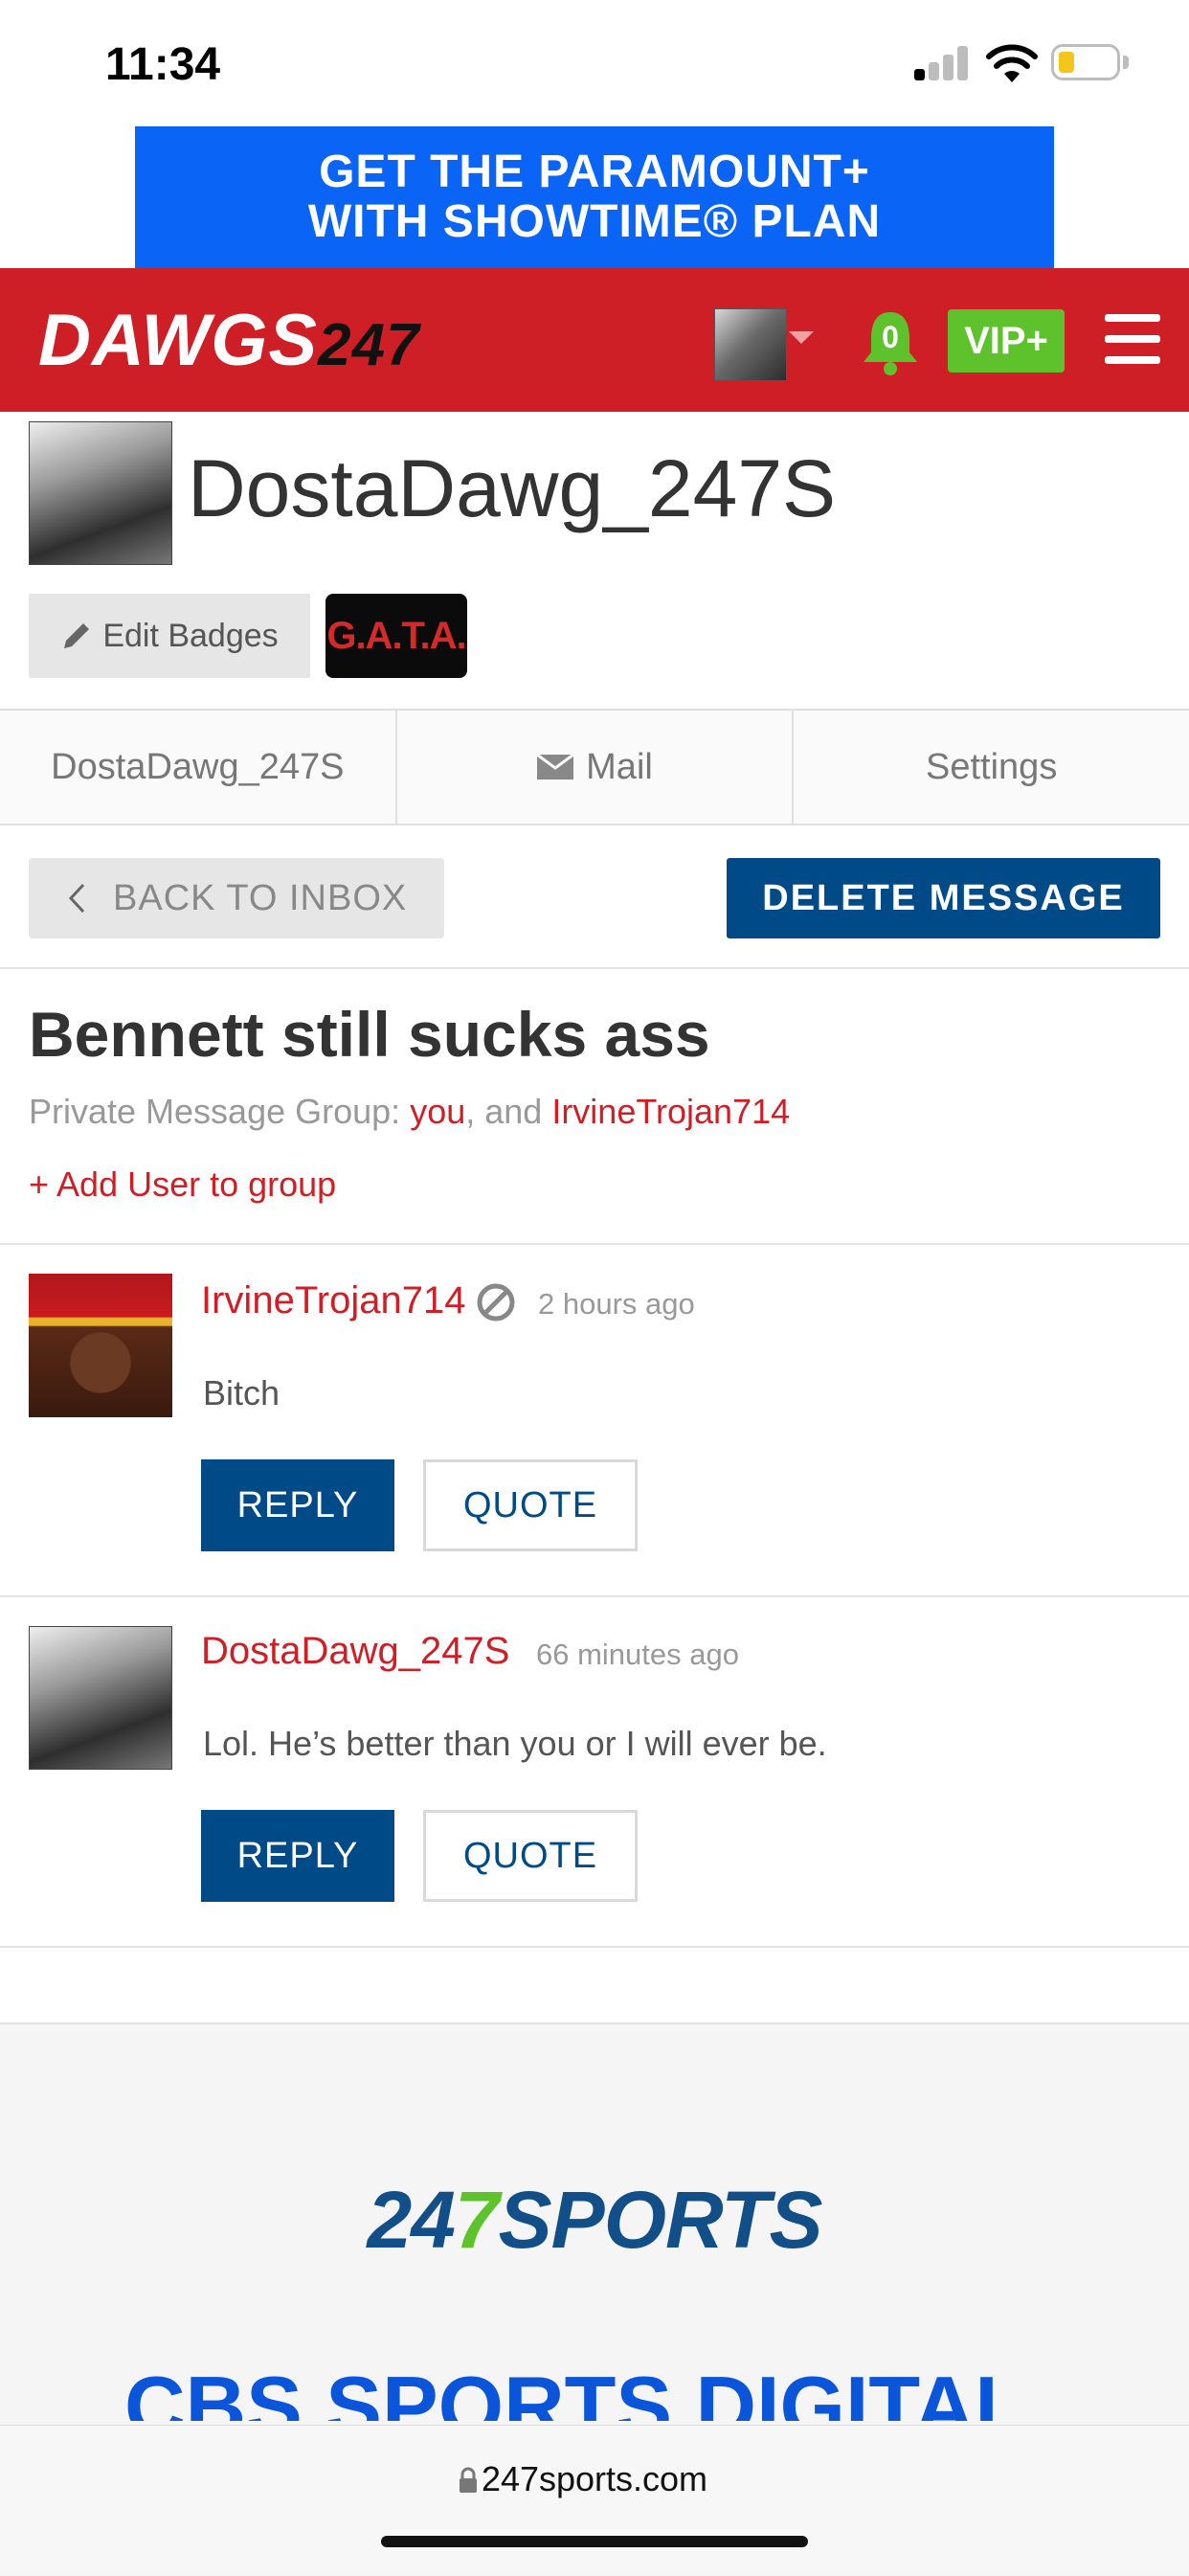  I want to click on delete-message-button: DELETE MESSAGE, so click(943, 898).